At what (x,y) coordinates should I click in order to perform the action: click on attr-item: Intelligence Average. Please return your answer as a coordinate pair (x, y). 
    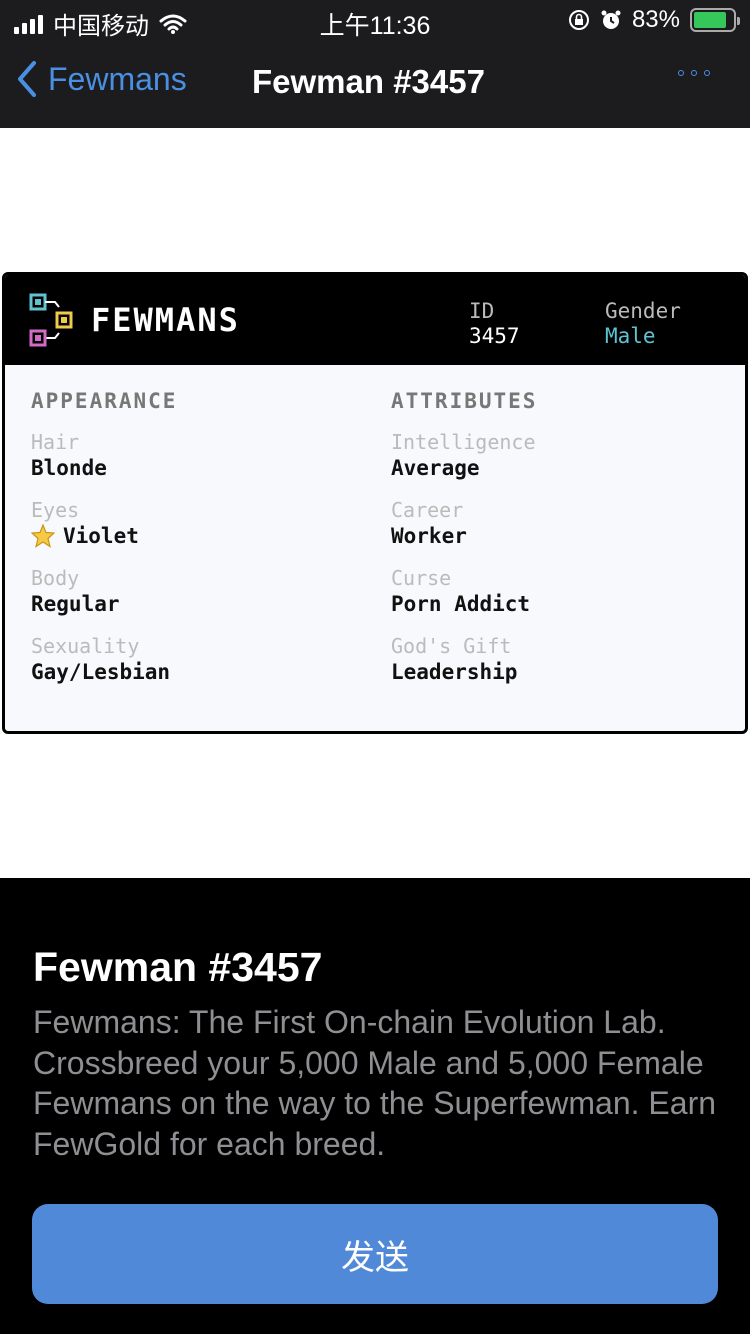
    Looking at the image, I should click on (464, 457).